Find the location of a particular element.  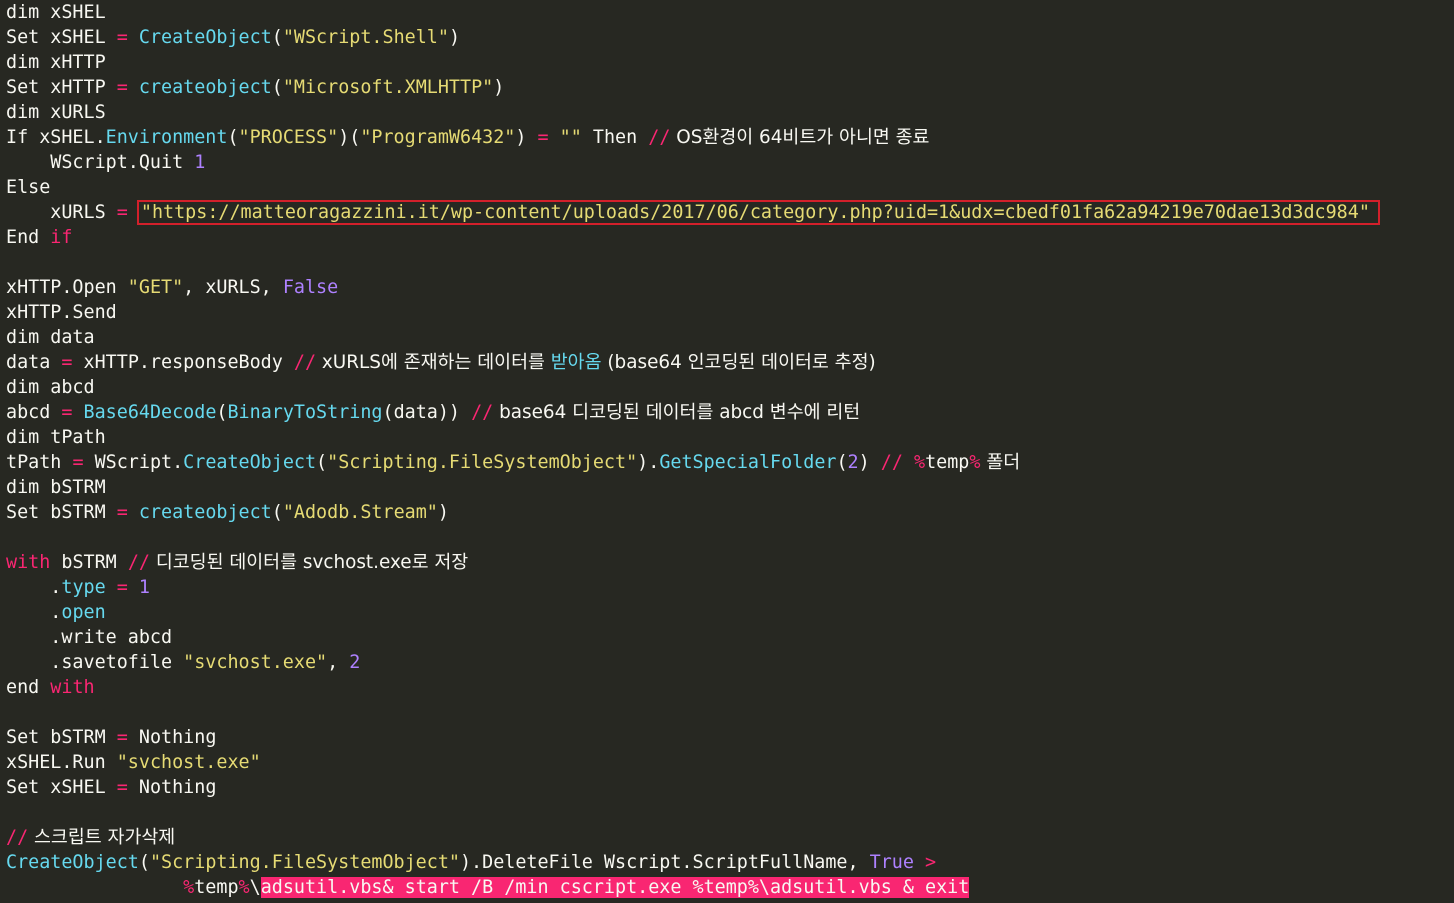

code-token: 받아옴 is located at coordinates (576, 362).